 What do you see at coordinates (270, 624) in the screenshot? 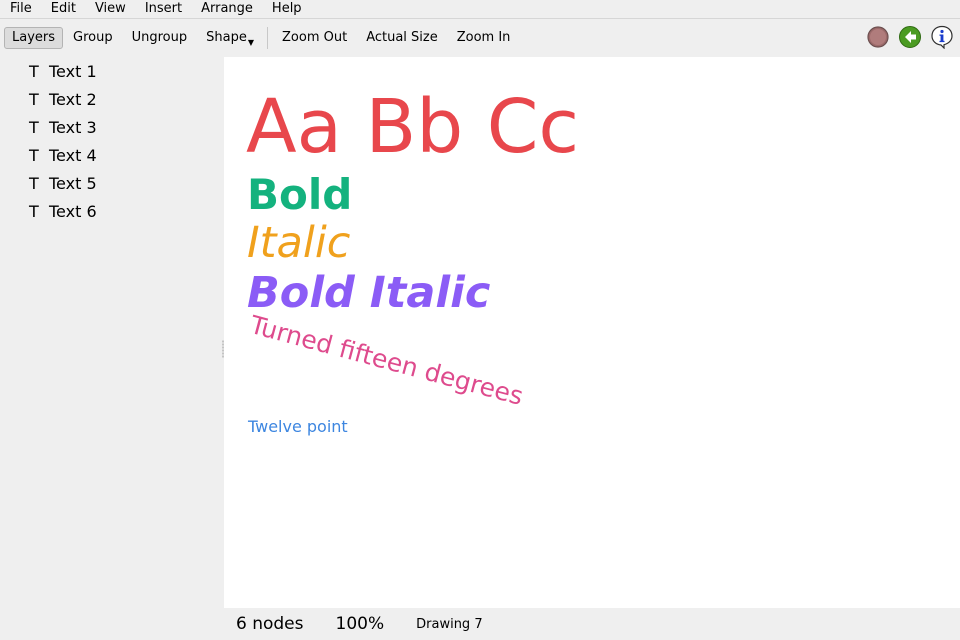
I see `node-count: 6 nodes` at bounding box center [270, 624].